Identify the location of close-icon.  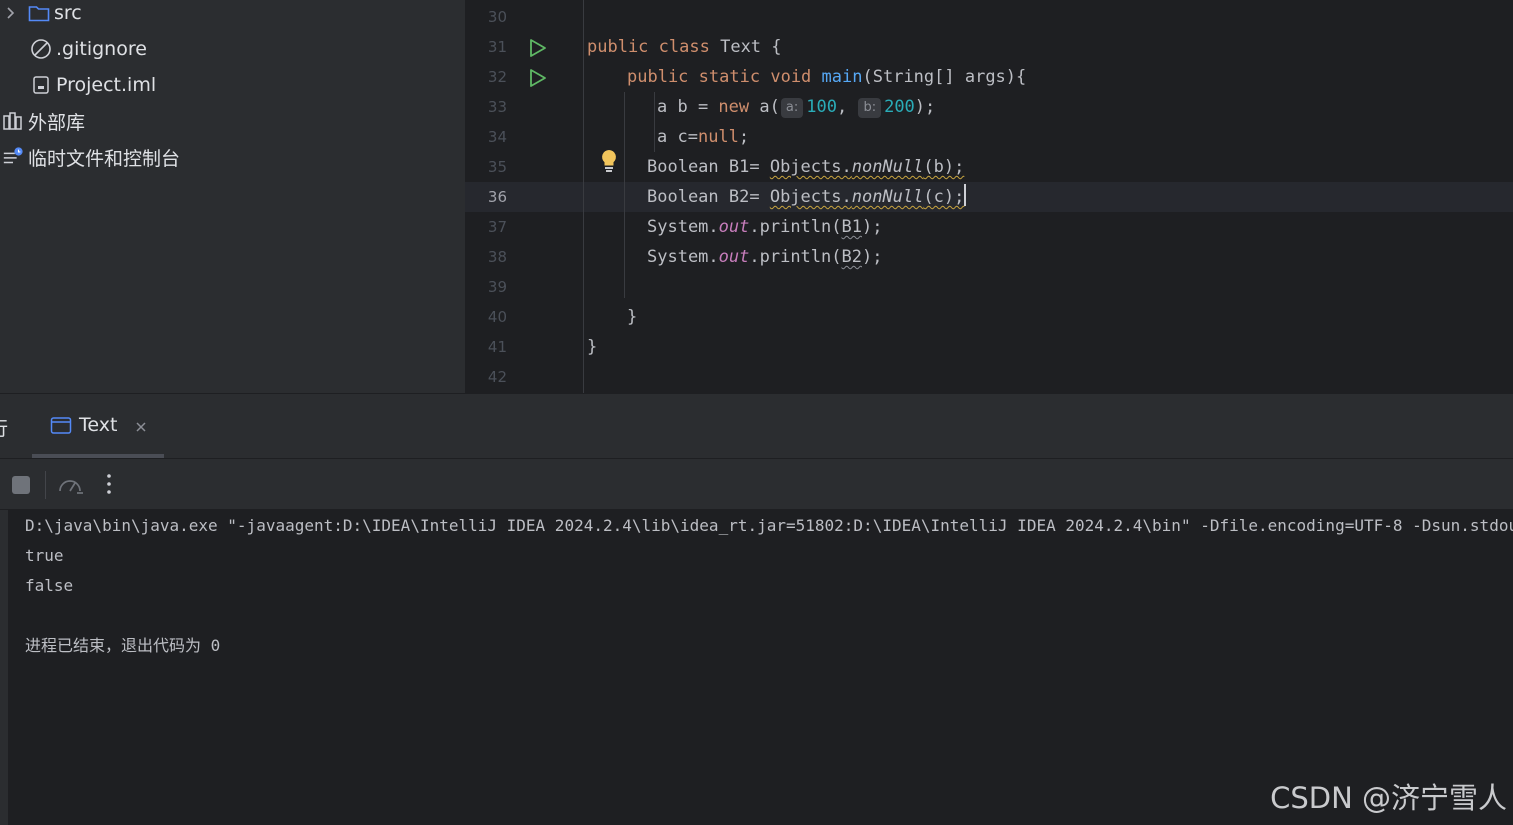
(141, 428).